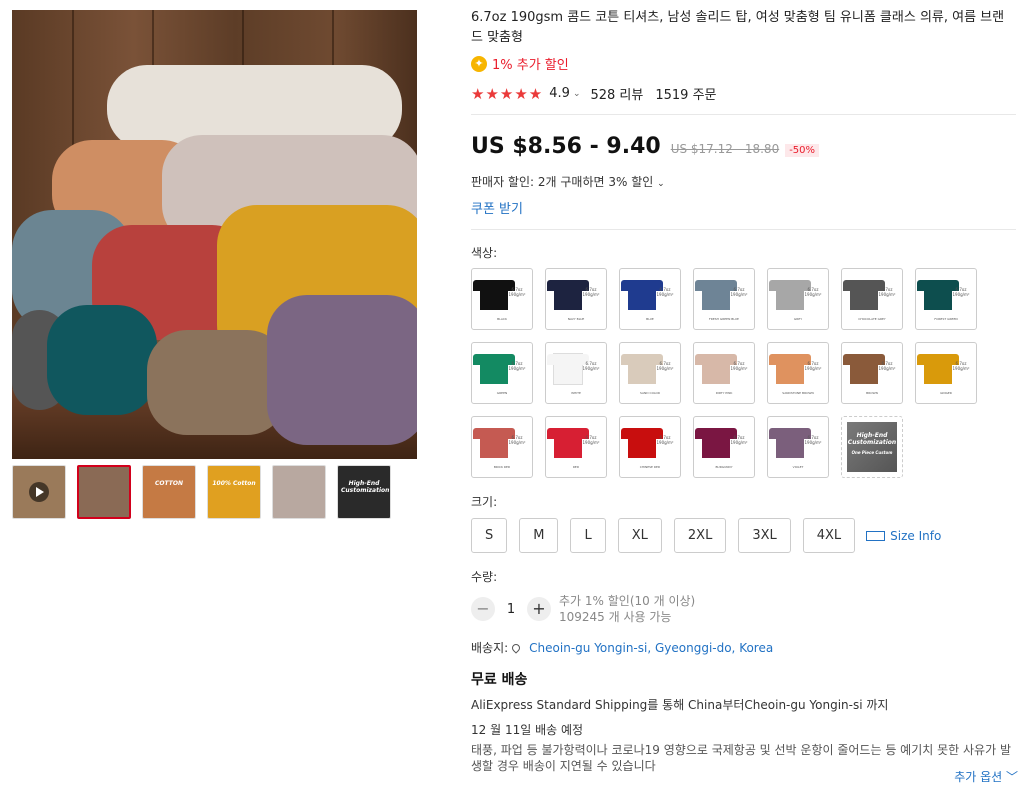 The height and width of the screenshot is (794, 1024). What do you see at coordinates (743, 114) in the screenshot?
I see `divider` at bounding box center [743, 114].